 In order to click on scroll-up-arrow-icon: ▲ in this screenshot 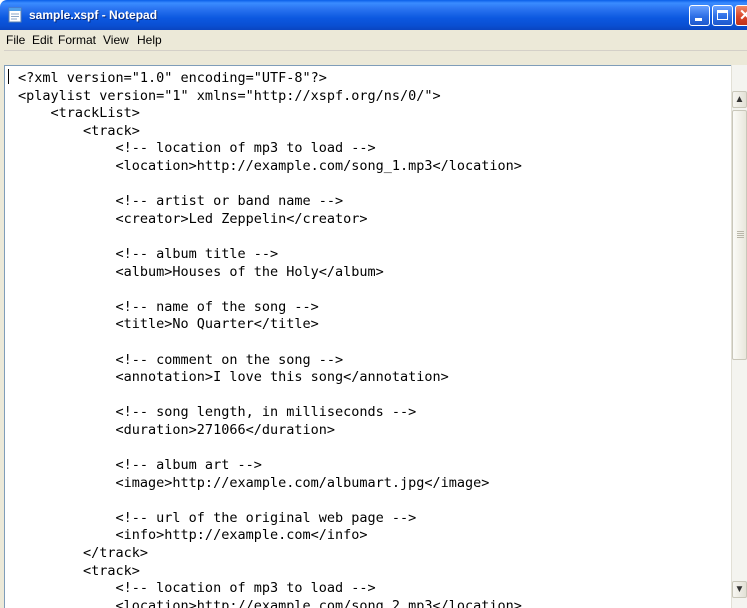, I will do `click(739, 99)`.